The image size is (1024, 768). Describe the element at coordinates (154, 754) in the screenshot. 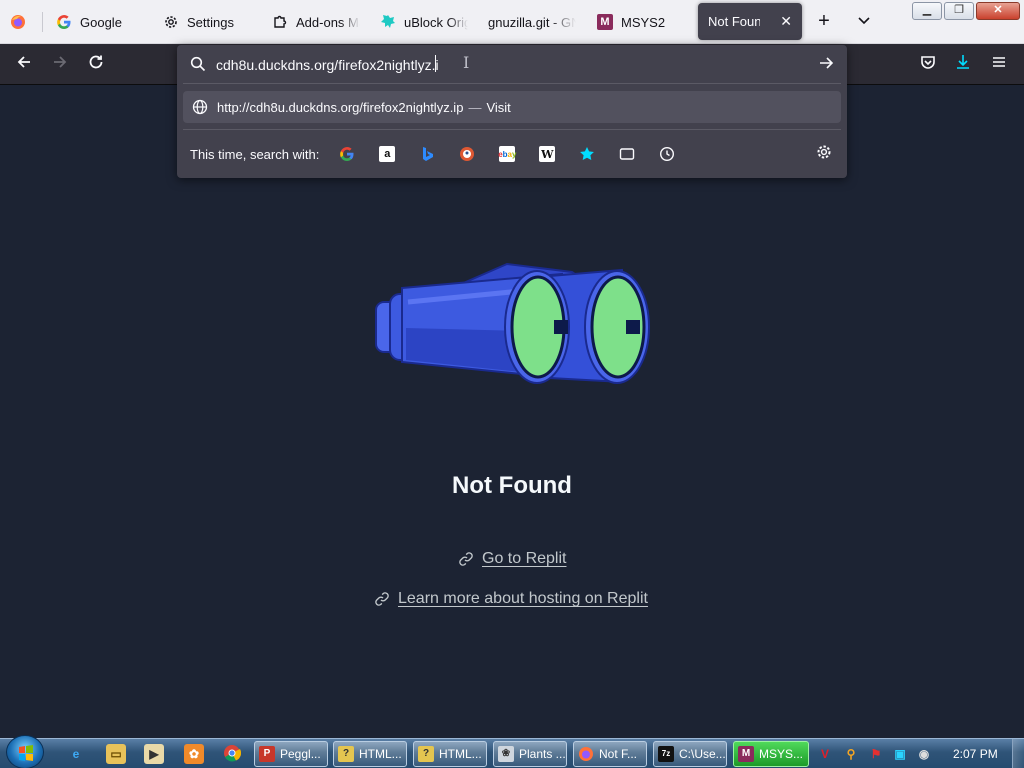

I see `media-player-icon: ▶` at that location.